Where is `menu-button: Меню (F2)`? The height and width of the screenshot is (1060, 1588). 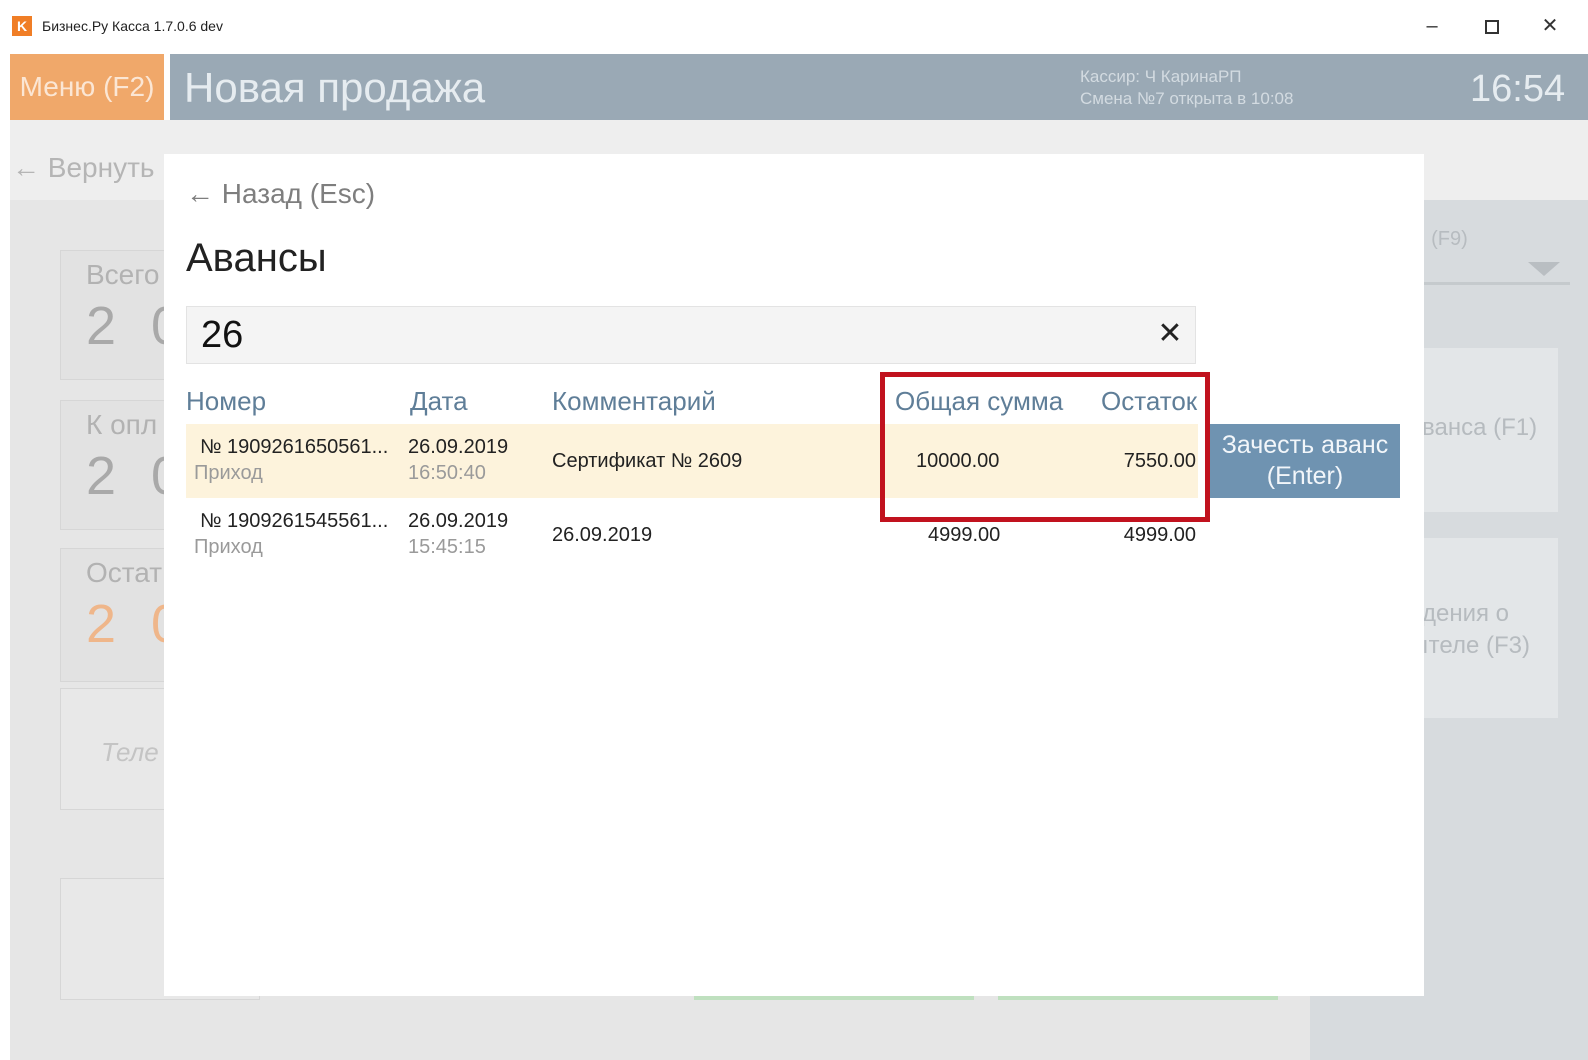
menu-button: Меню (F2) is located at coordinates (87, 87).